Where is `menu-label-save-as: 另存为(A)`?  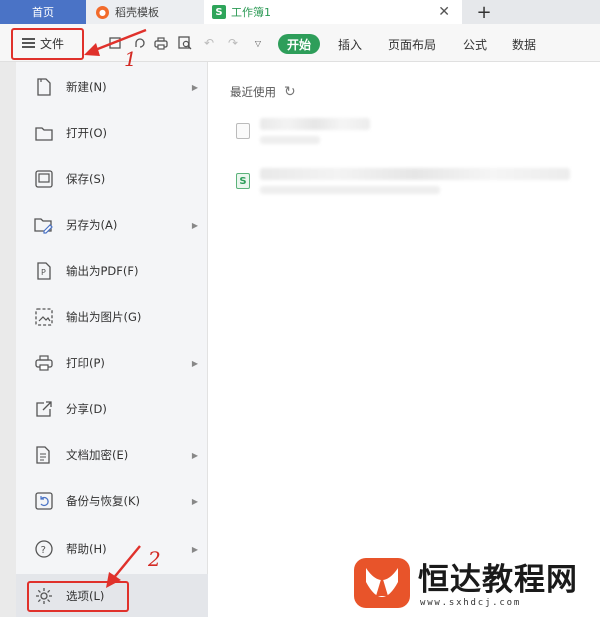
menu-label-save-as: 另存为(A) is located at coordinates (92, 225).